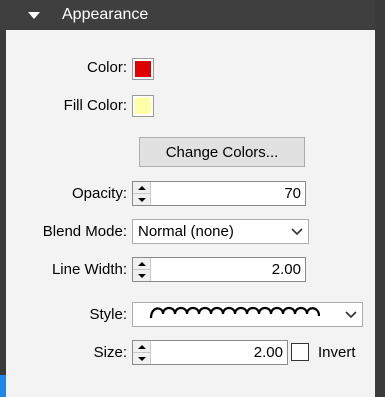 This screenshot has height=397, width=385. I want to click on color-swatch-fill, so click(143, 69).